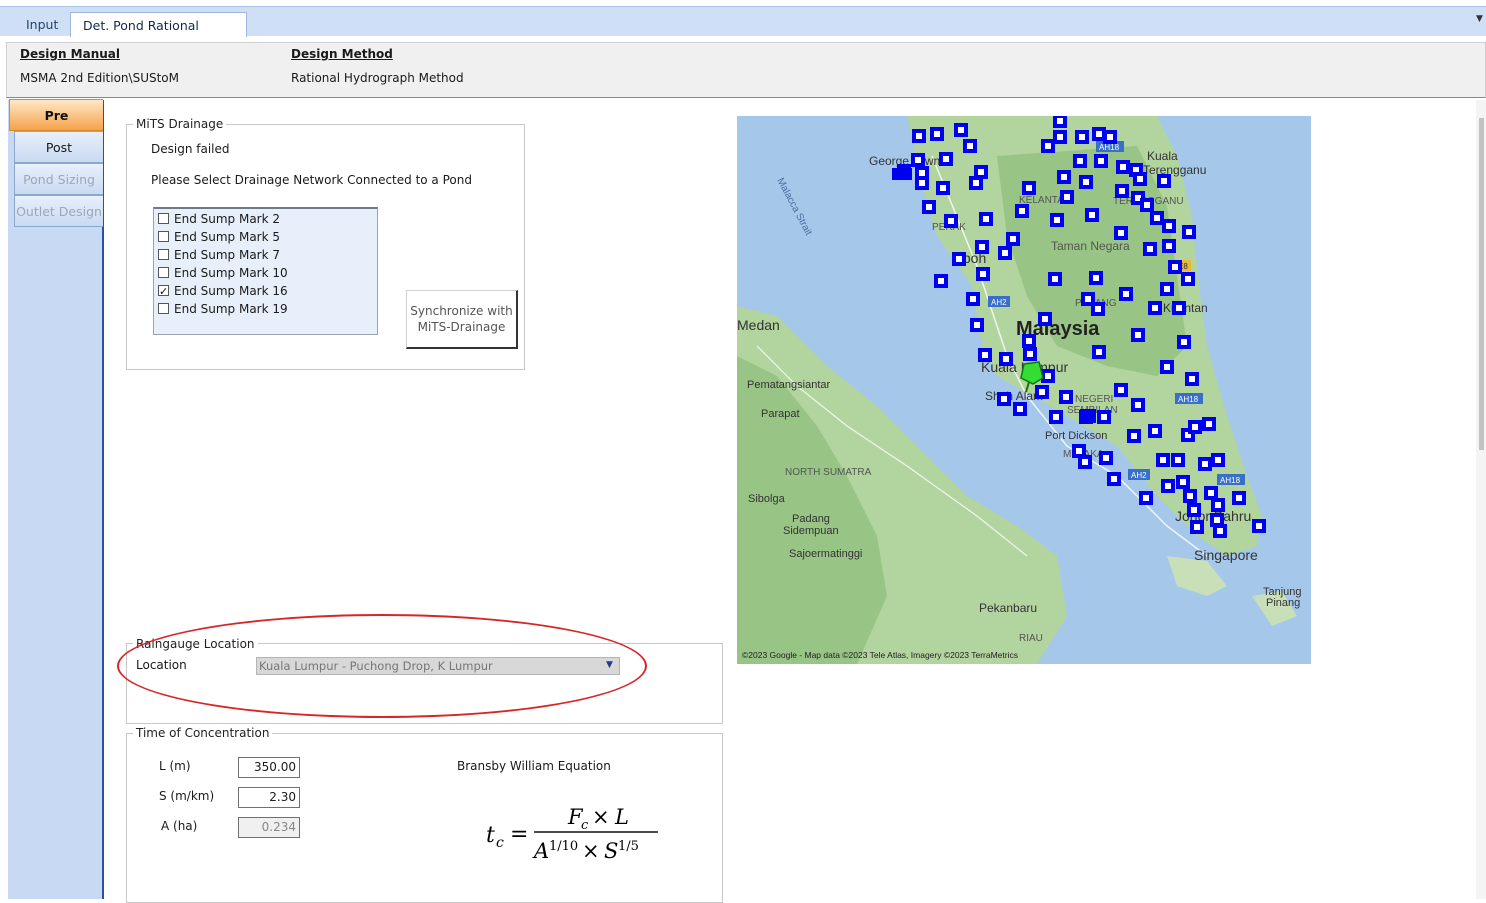 The image size is (1486, 903). What do you see at coordinates (999, 302) in the screenshot?
I see `shield-ah2-a: AH2` at bounding box center [999, 302].